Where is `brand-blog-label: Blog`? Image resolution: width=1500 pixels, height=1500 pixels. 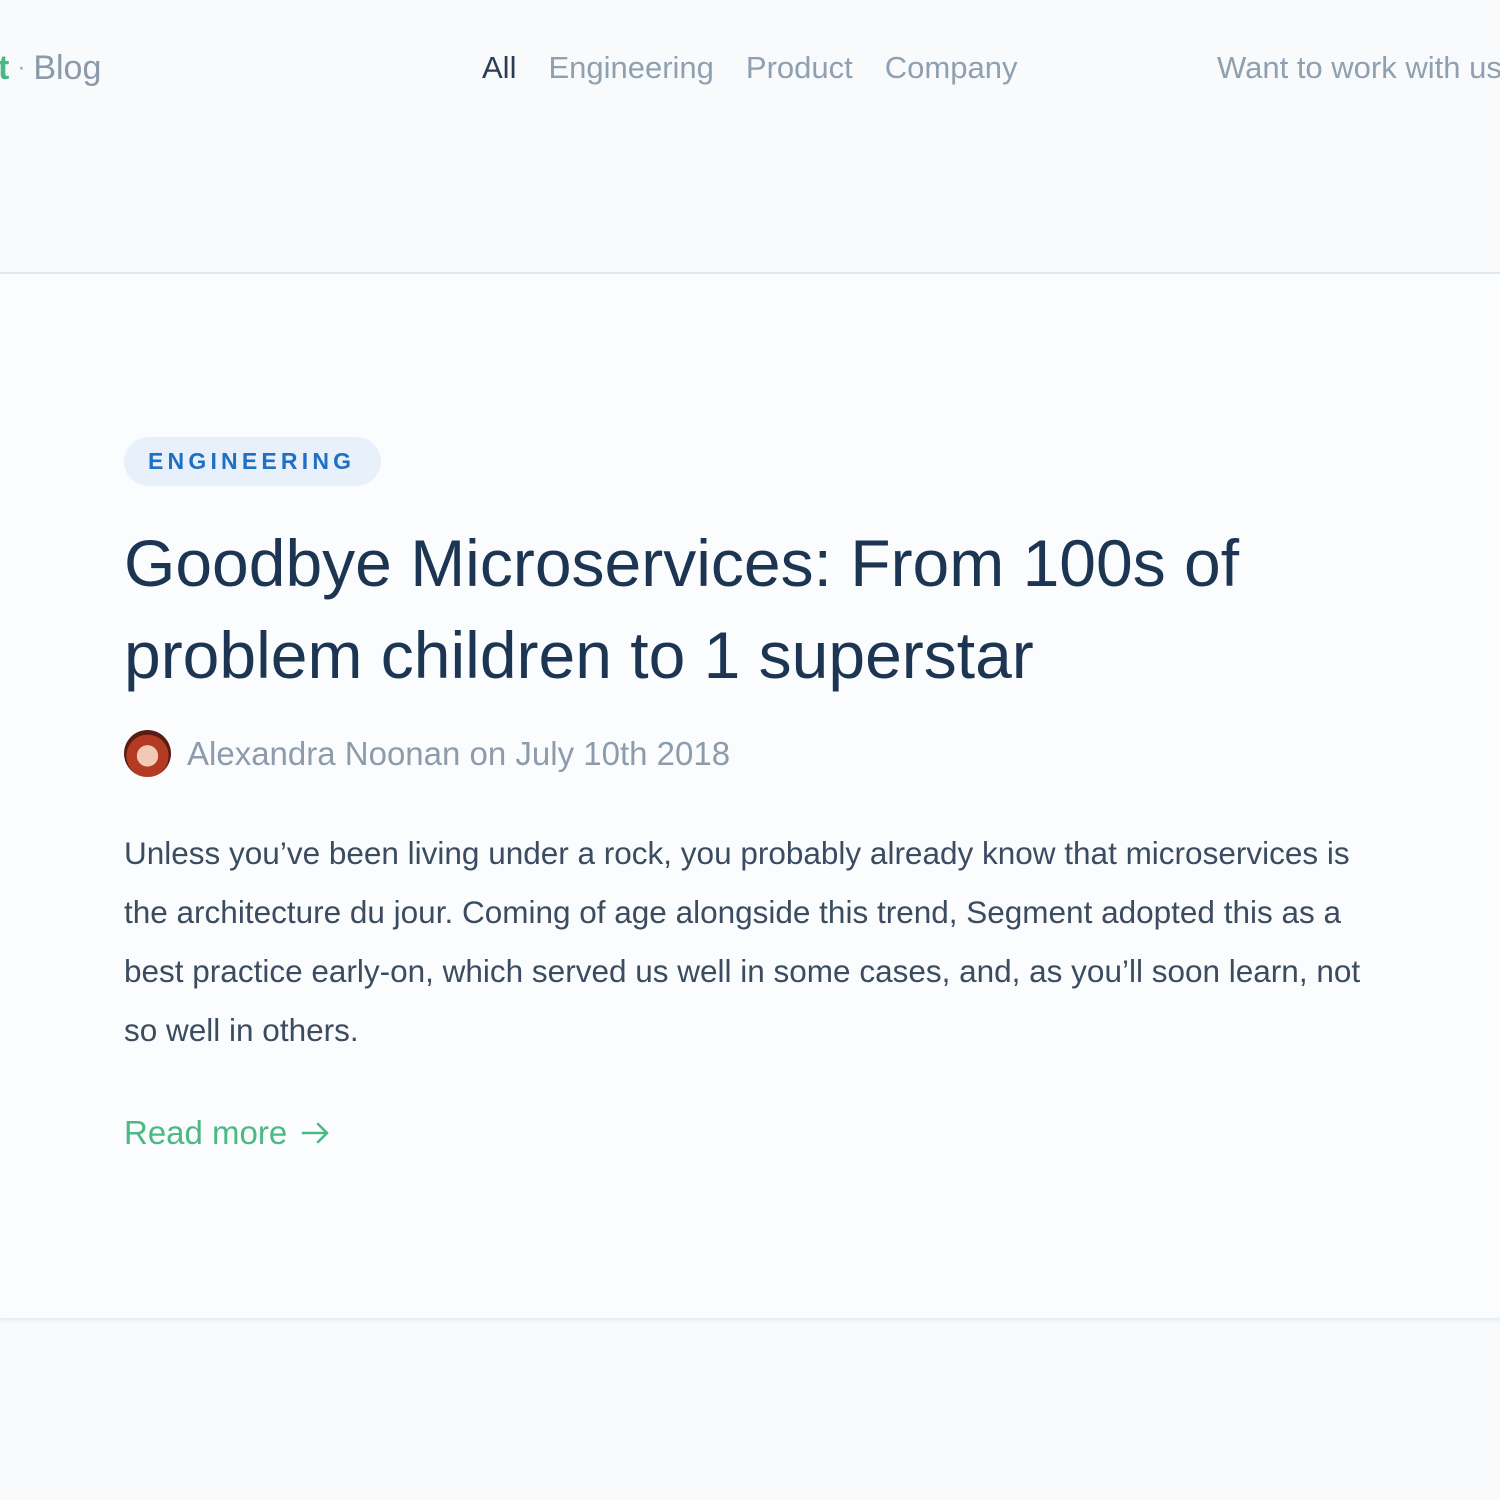
brand-blog-label: Blog is located at coordinates (67, 68).